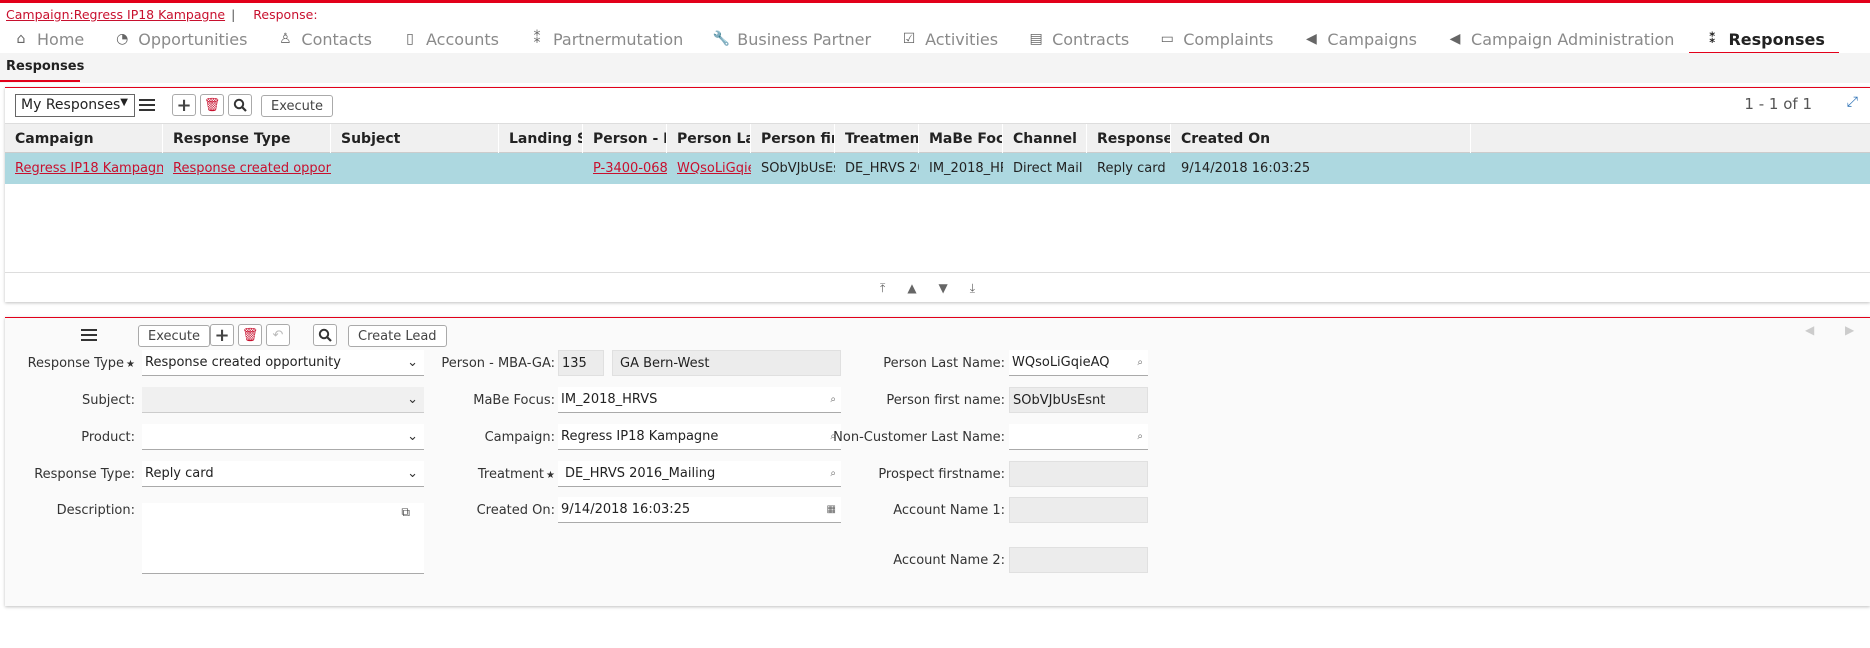 The image size is (1870, 648). I want to click on form-delete-button: 🗑, so click(250, 335).